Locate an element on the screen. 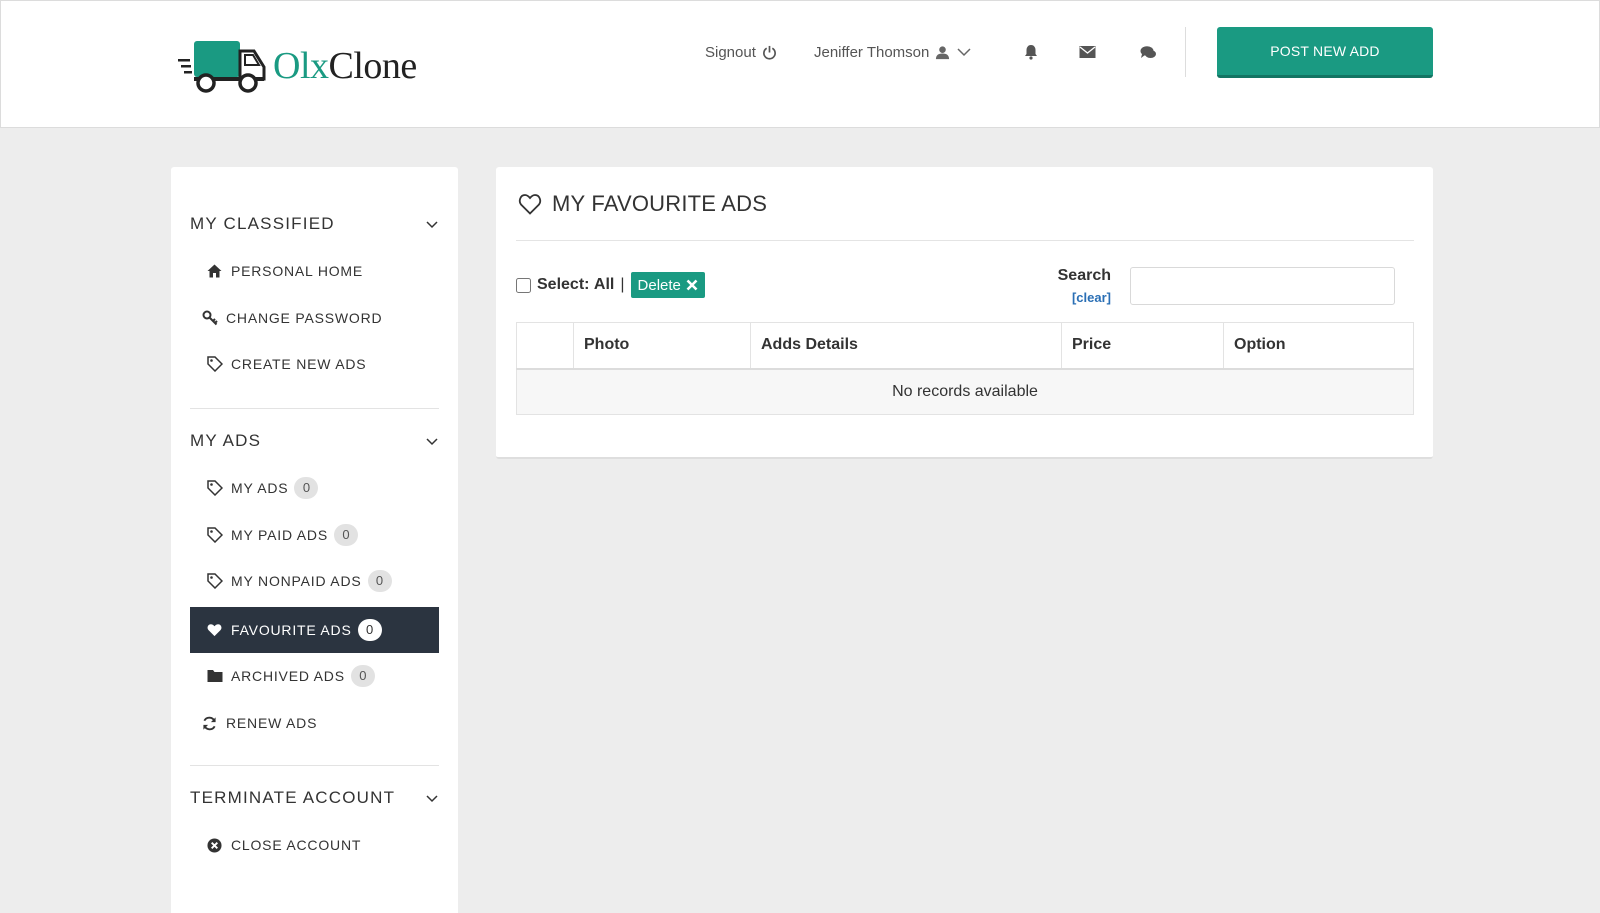 This screenshot has height=913, width=1600. sidebar-item-change-password: CHANGE PASSWORD is located at coordinates (314, 318).